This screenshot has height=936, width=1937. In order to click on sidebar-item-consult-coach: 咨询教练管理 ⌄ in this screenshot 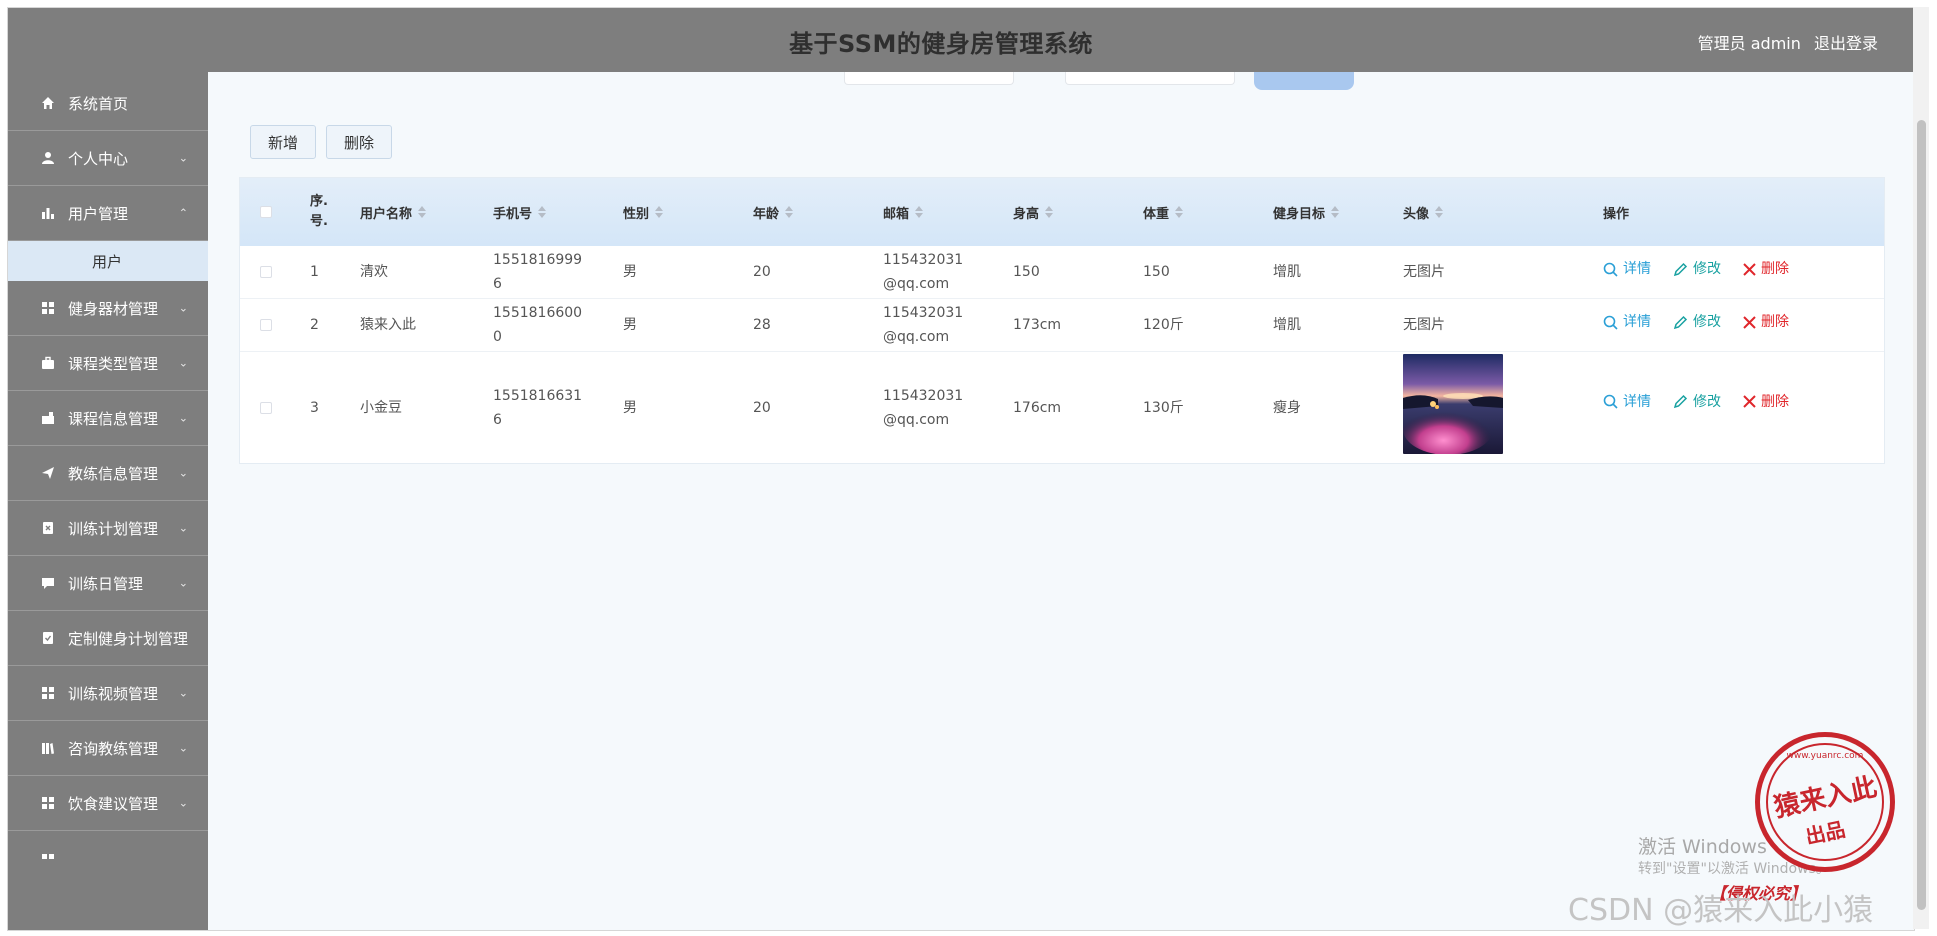, I will do `click(108, 748)`.